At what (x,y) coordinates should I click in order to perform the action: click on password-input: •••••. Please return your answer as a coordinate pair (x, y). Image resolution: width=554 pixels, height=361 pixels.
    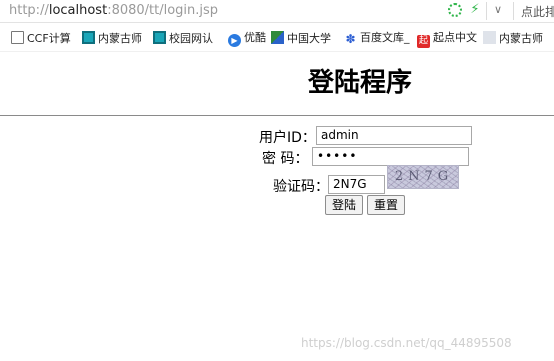
    Looking at the image, I should click on (390, 156).